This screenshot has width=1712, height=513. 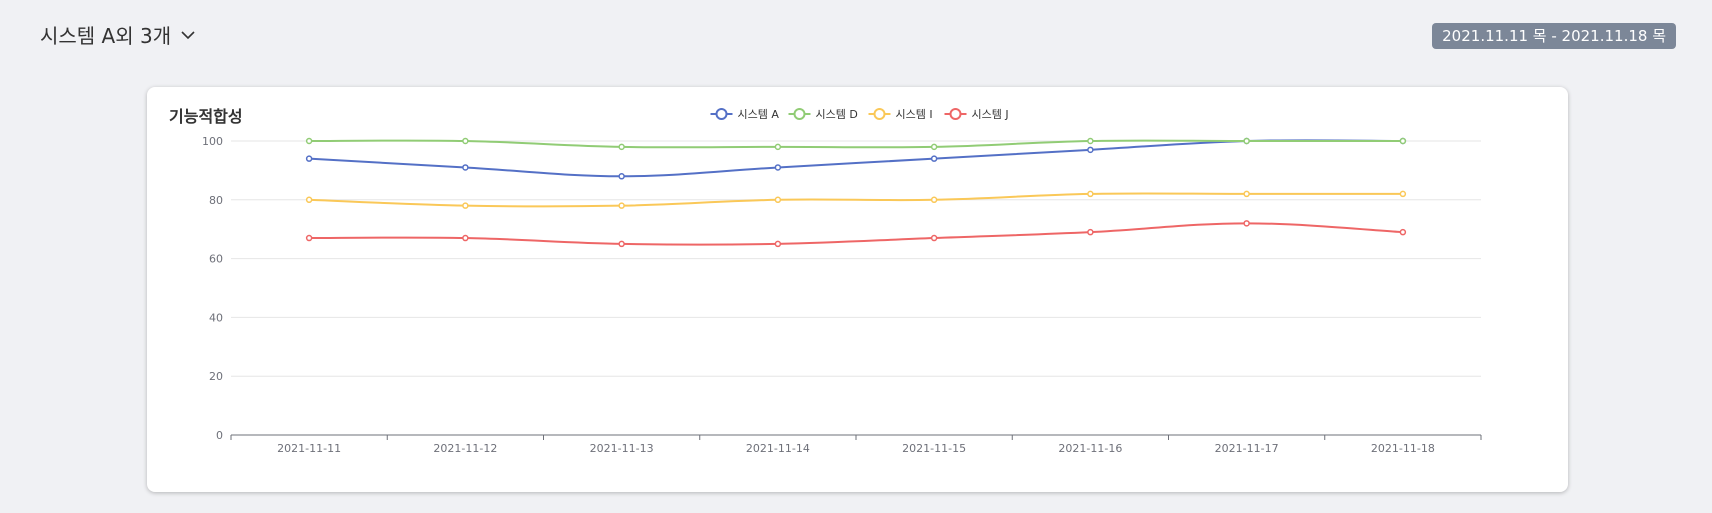 What do you see at coordinates (465, 448) in the screenshot?
I see `x-tick-label: 2021-11-12` at bounding box center [465, 448].